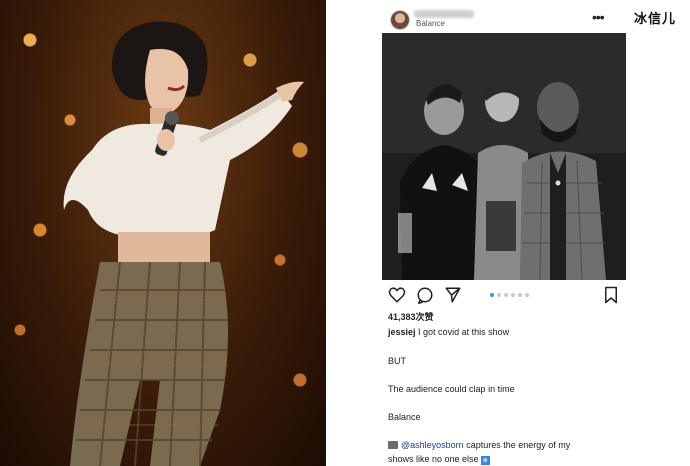 The width and height of the screenshot is (690, 466). What do you see at coordinates (425, 295) in the screenshot?
I see `comment-icon` at bounding box center [425, 295].